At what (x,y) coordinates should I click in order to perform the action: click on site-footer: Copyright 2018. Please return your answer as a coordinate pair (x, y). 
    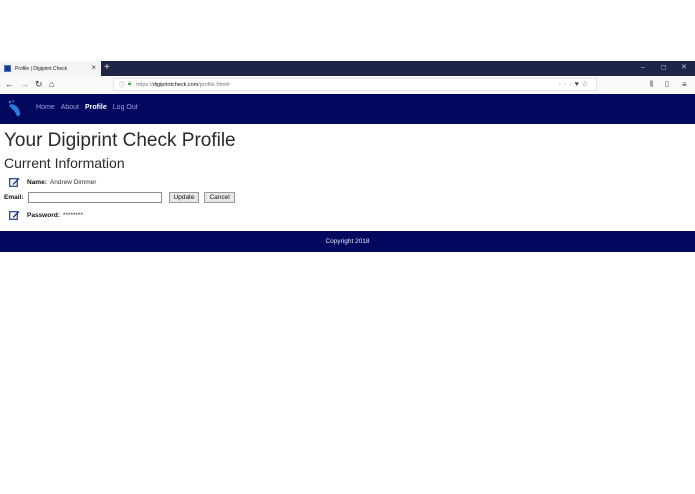
    Looking at the image, I should click on (347, 241).